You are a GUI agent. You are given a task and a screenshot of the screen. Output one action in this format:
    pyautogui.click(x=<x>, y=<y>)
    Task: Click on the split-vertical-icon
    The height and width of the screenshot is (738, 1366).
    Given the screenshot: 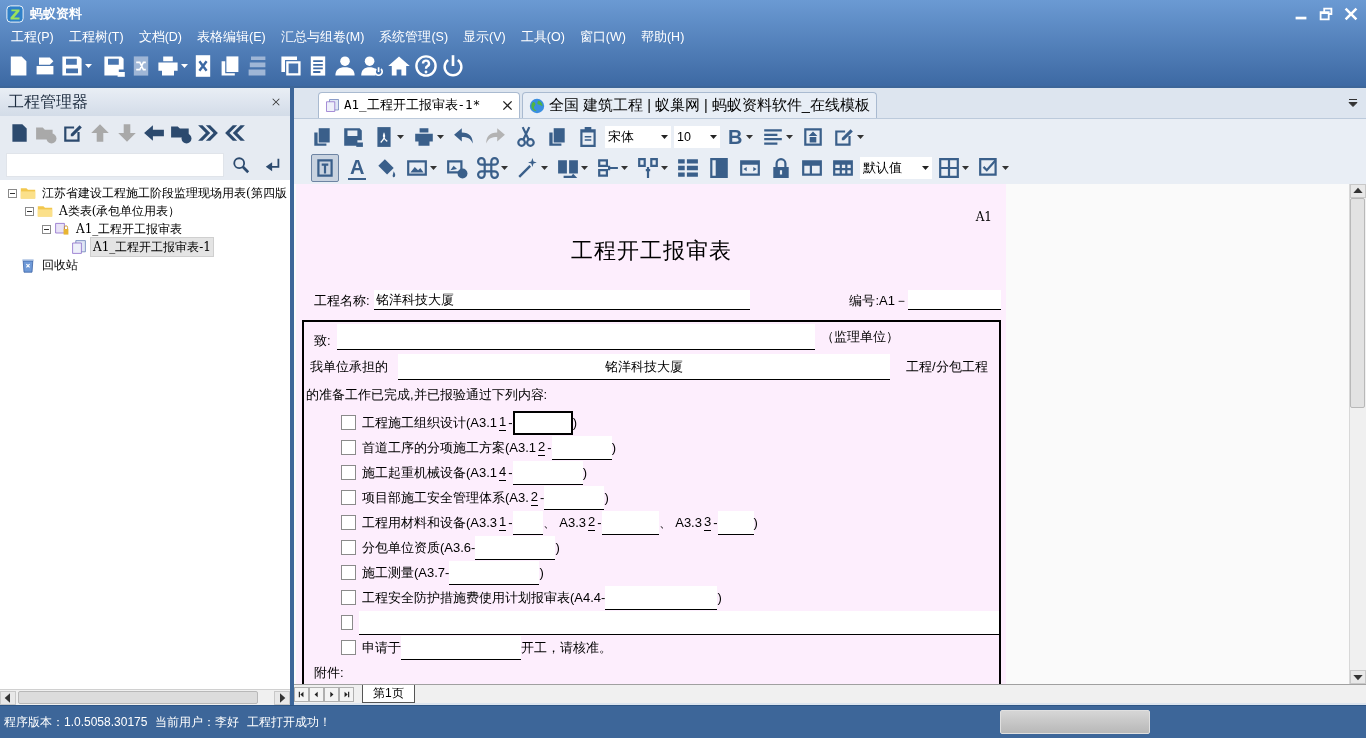 What is the action you would take?
    pyautogui.click(x=648, y=168)
    